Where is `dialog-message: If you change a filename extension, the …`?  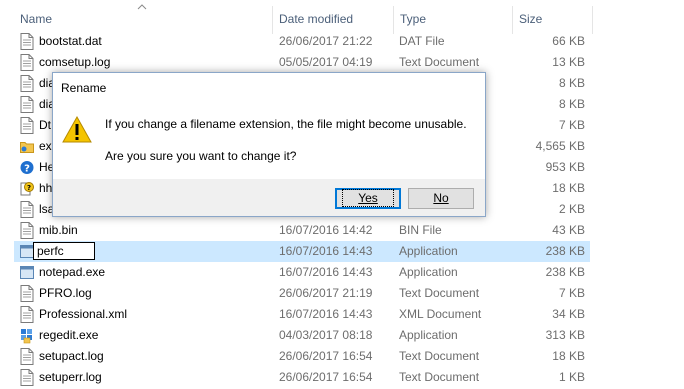 dialog-message: If you change a filename extension, the … is located at coordinates (286, 124).